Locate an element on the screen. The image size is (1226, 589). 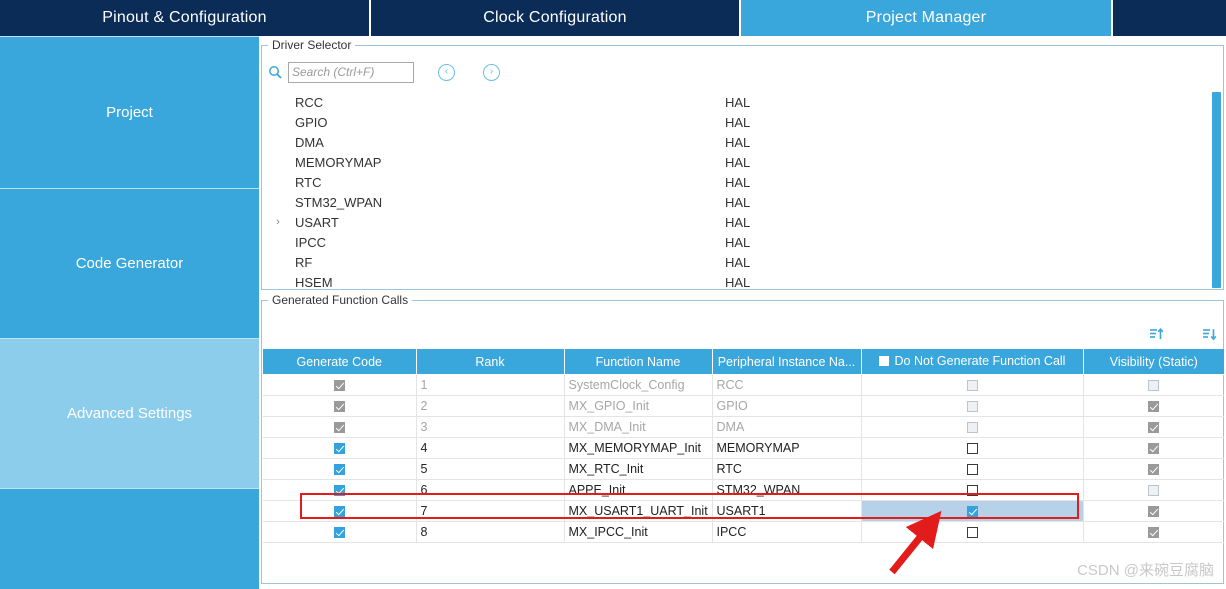
function-name-cell: MX_RTC_Init is located at coordinates (638, 469).